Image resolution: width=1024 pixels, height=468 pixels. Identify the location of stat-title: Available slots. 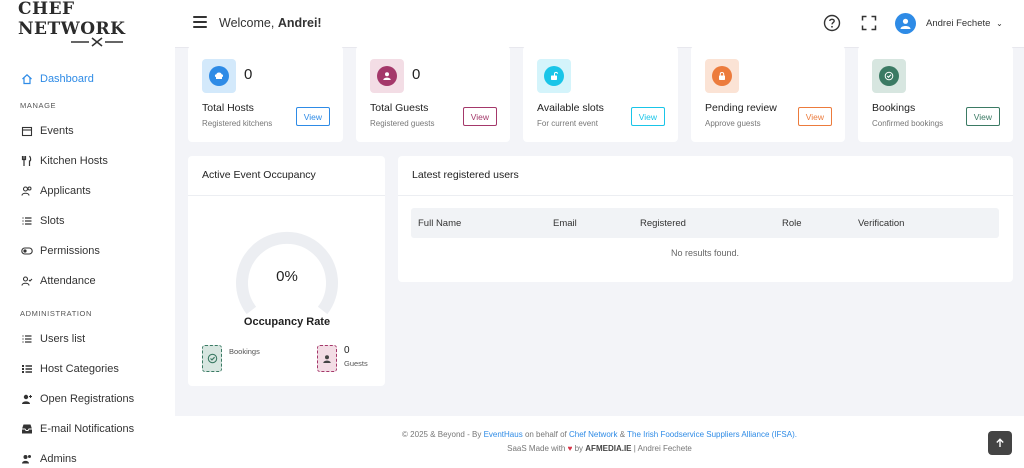
(570, 108).